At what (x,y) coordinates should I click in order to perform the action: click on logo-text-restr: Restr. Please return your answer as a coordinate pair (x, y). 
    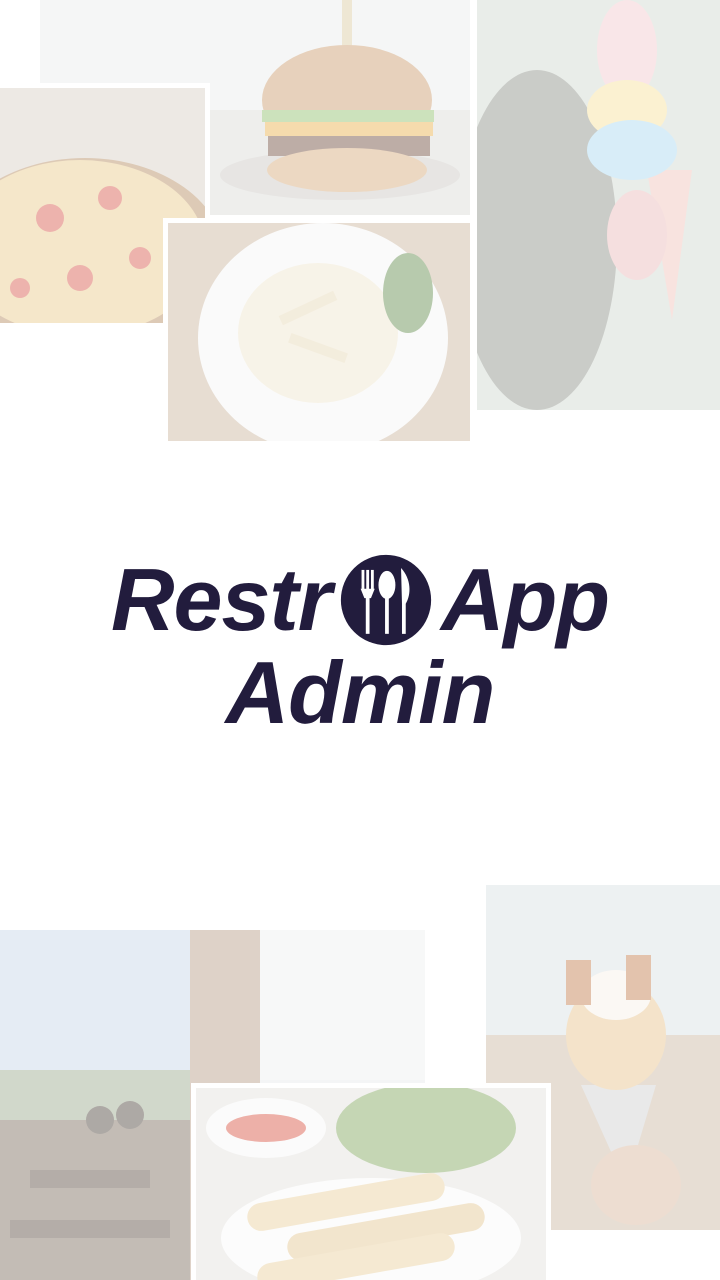
    Looking at the image, I should click on (221, 599).